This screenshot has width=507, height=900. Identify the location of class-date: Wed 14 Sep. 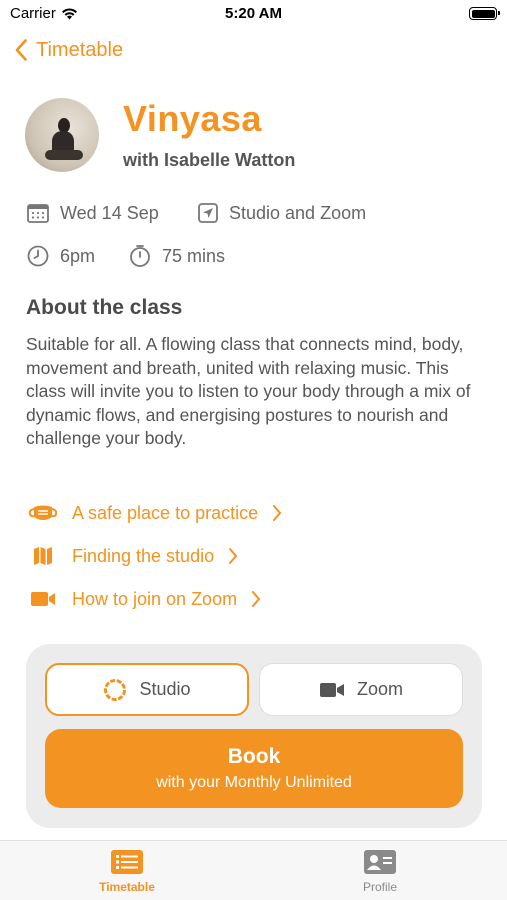
(92, 213).